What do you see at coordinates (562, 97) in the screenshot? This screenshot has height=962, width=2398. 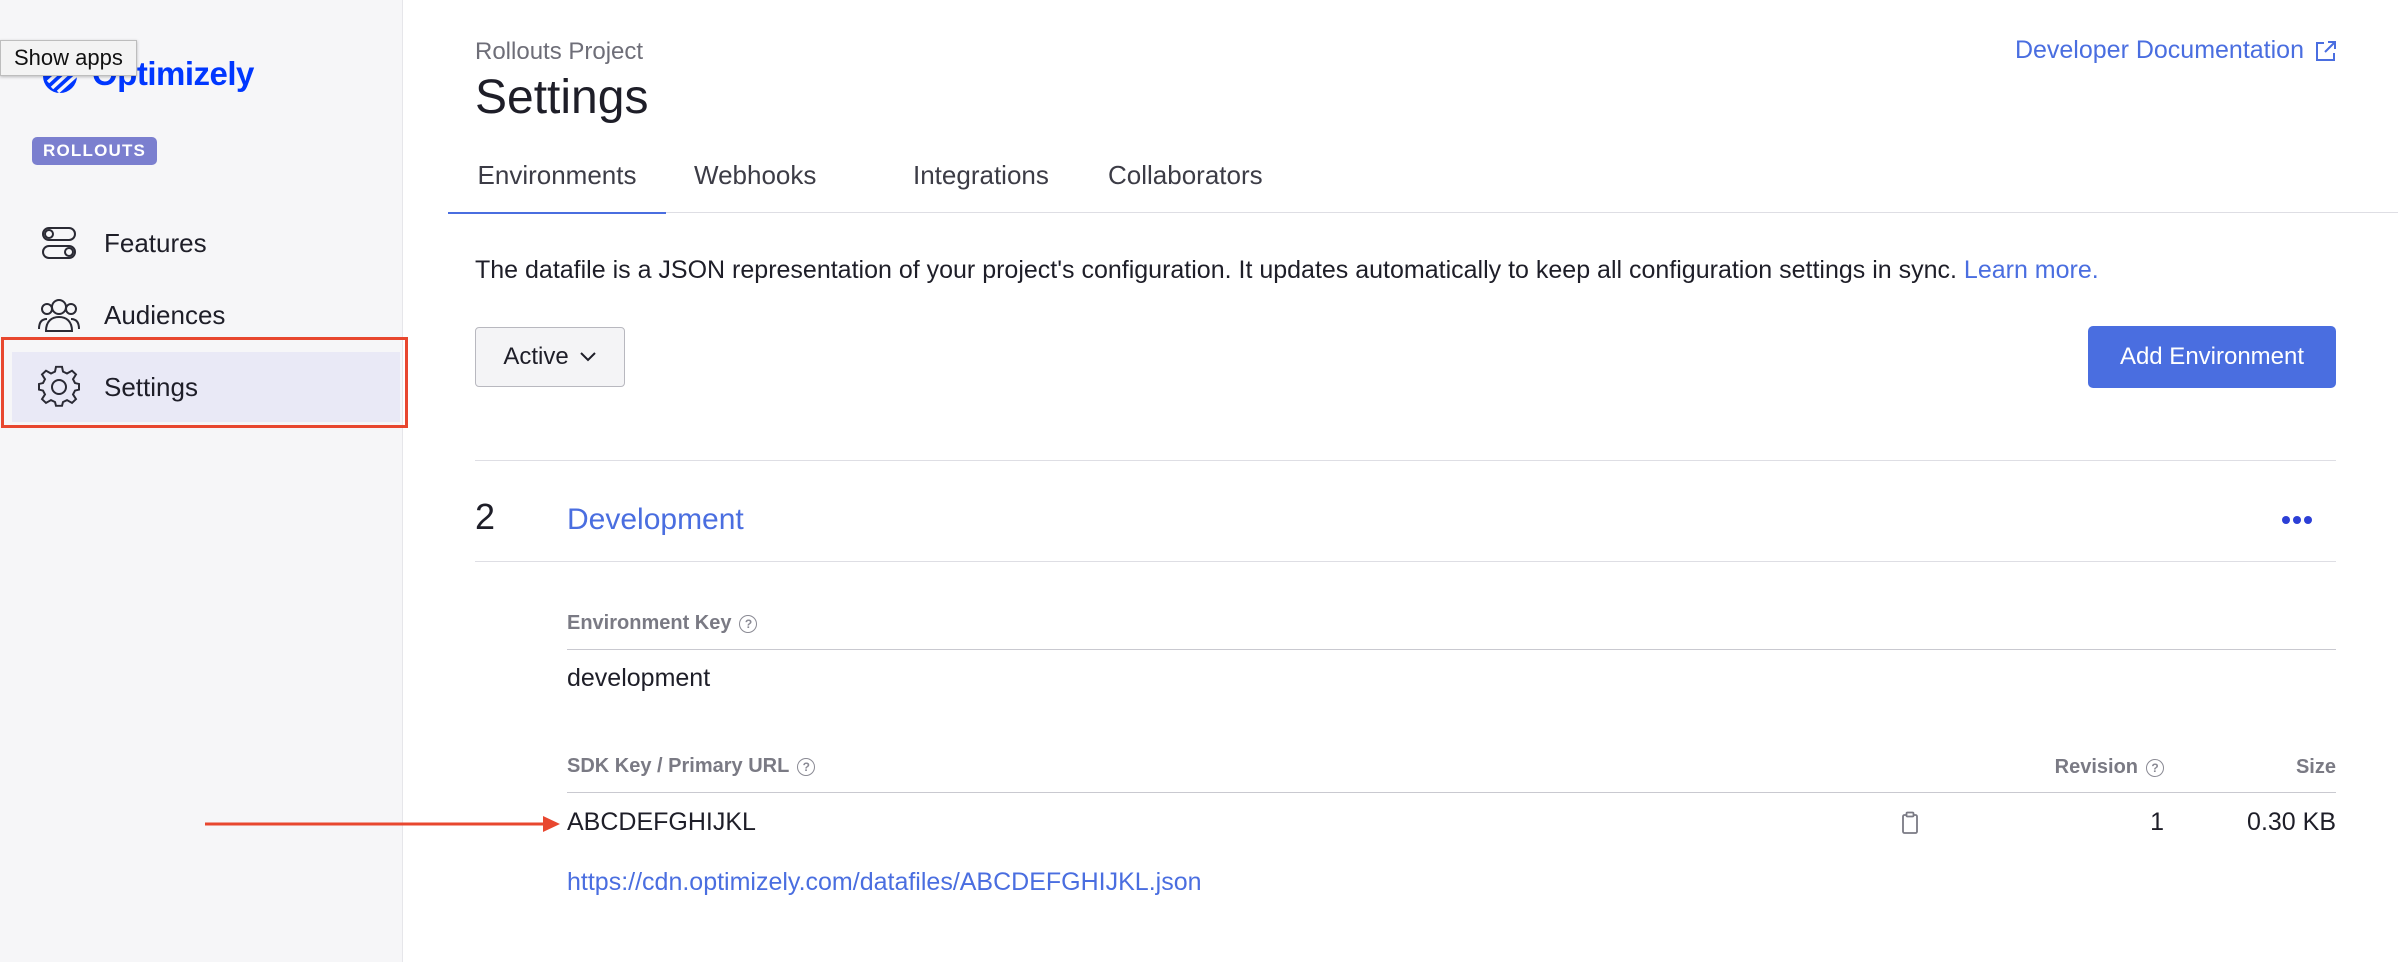 I see `page-title: Settings` at bounding box center [562, 97].